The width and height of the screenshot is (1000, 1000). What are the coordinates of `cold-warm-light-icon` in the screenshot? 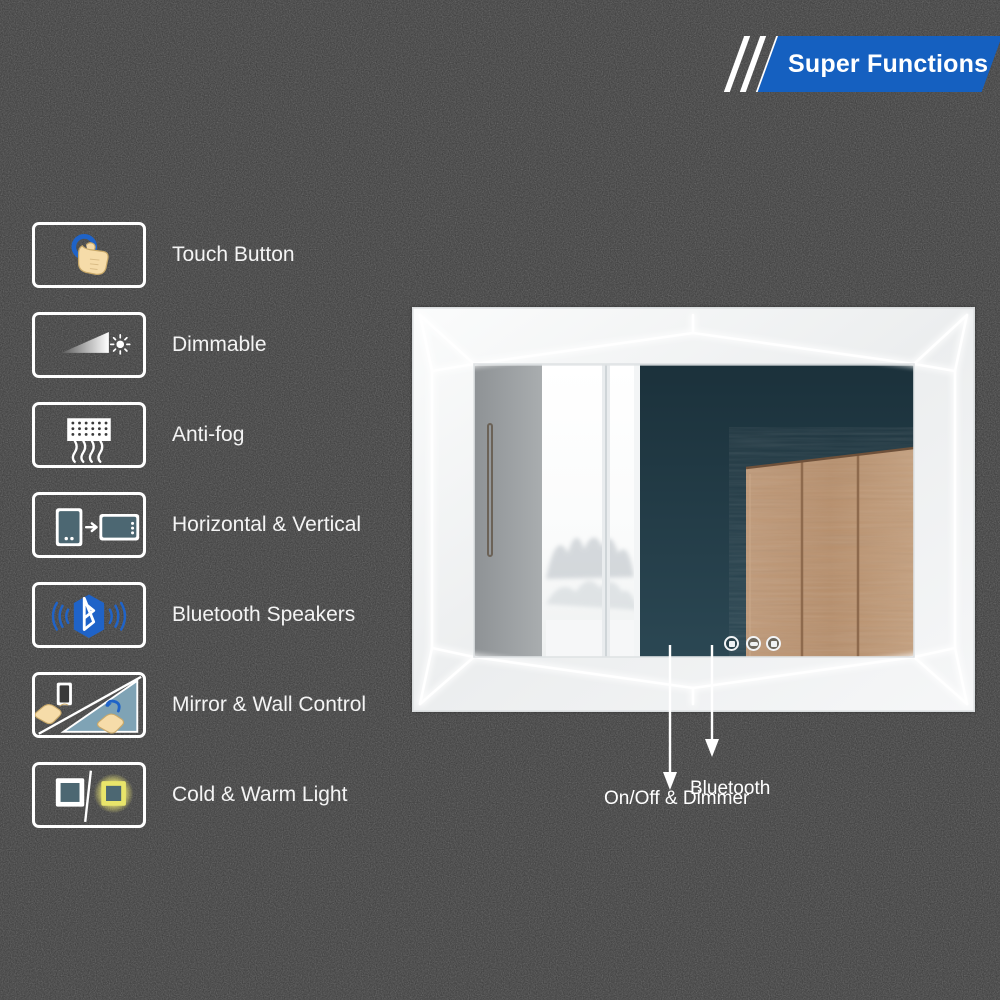 It's located at (89, 795).